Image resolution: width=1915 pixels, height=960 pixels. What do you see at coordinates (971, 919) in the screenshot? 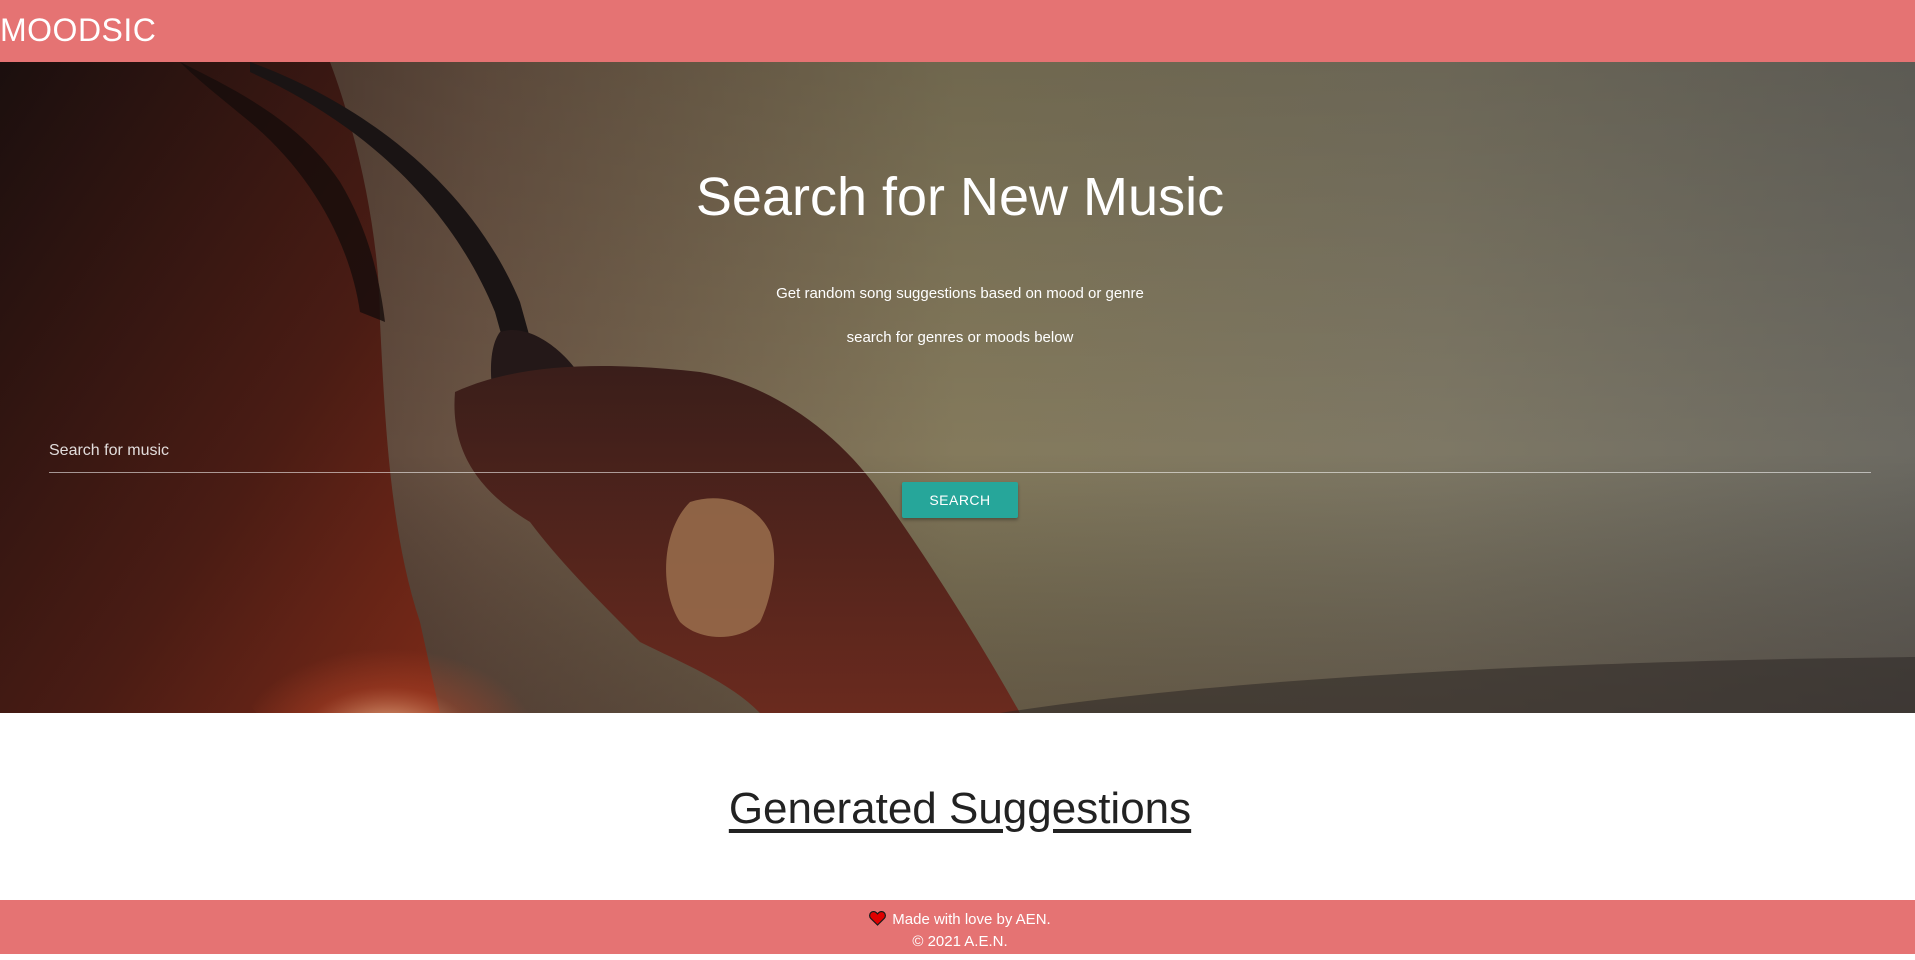
I see `footer-made-with-text: Made with love by AEN.` at bounding box center [971, 919].